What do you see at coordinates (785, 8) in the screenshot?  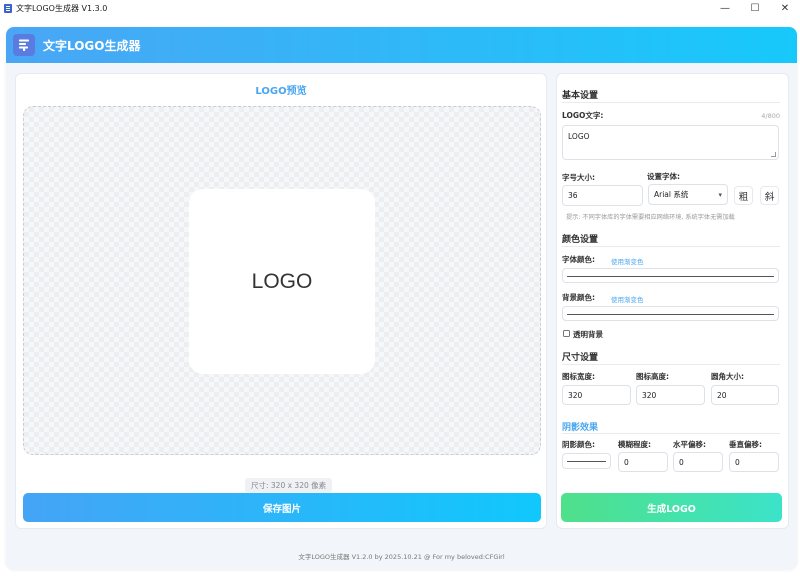 I see `close-button: ✕` at bounding box center [785, 8].